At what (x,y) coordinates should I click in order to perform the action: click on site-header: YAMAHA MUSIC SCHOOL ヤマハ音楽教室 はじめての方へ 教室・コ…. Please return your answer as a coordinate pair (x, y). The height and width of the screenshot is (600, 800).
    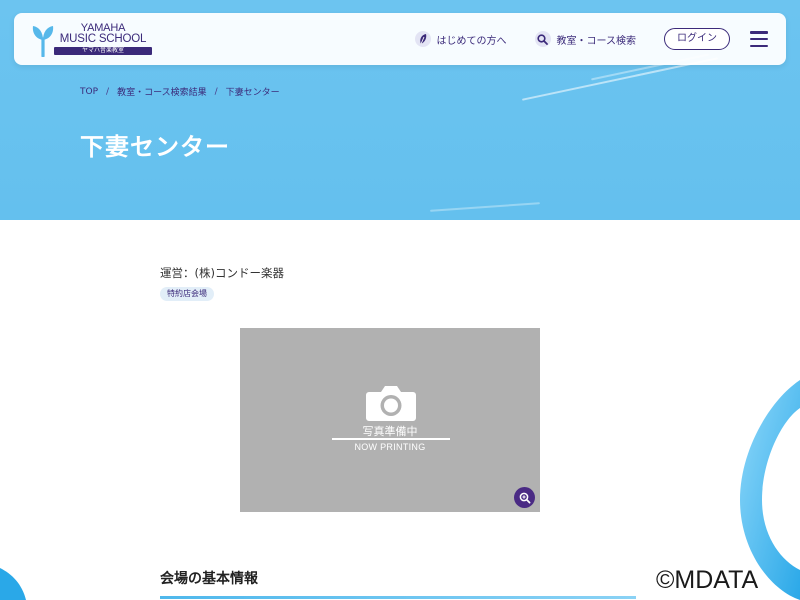
    Looking at the image, I should click on (400, 39).